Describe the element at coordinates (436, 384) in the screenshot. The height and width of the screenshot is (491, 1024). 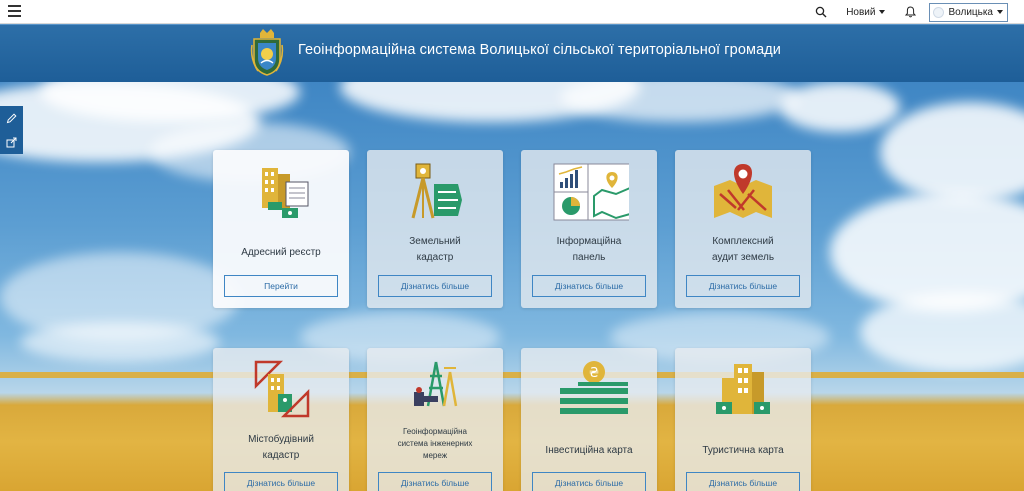
I see `engineering-networks-icon` at that location.